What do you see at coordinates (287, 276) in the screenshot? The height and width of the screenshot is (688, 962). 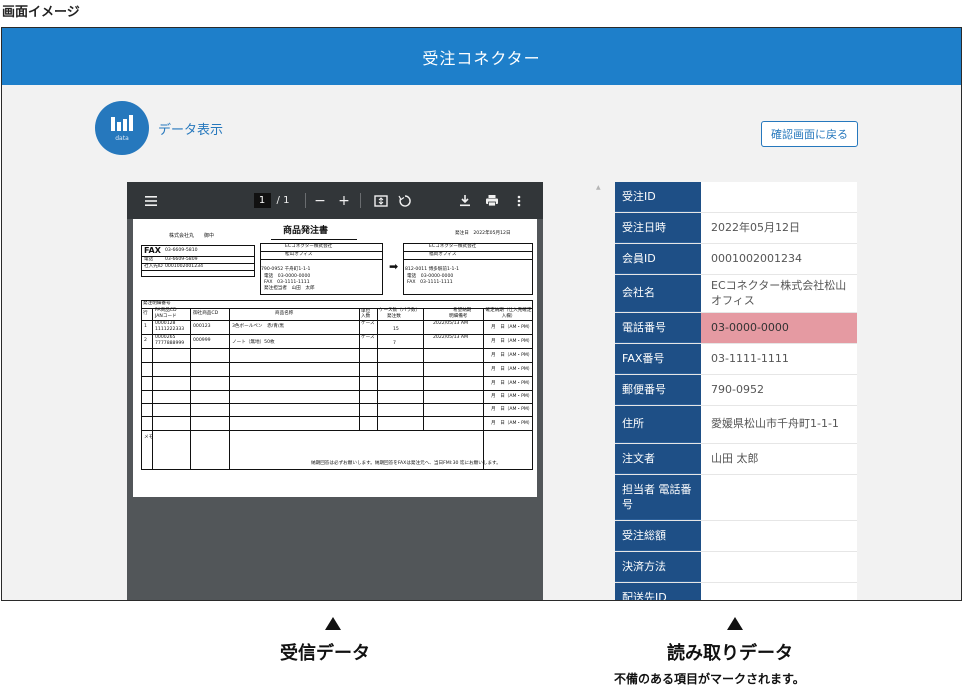 I see `doc-orderer-tel: 電話 03-0000-0000` at bounding box center [287, 276].